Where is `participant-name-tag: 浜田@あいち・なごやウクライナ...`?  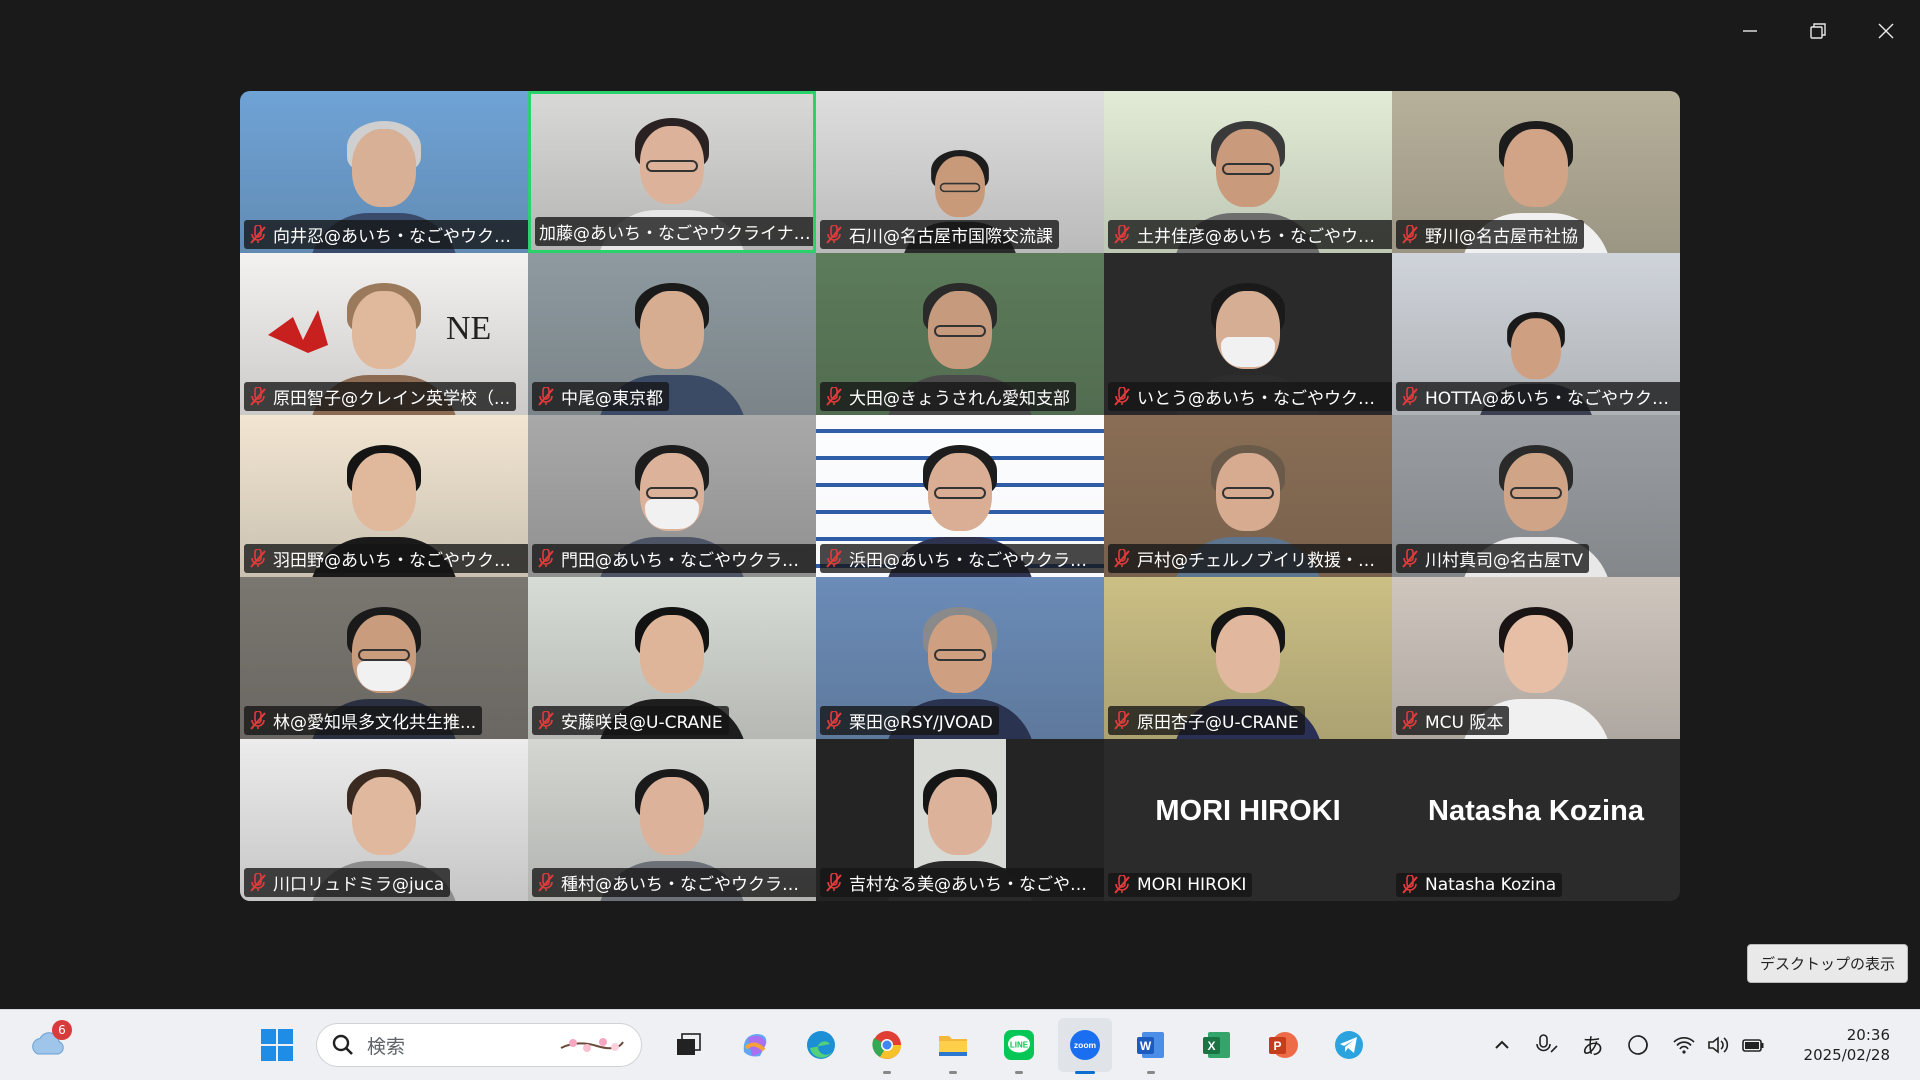
participant-name-tag: 浜田@あいち・なごやウクライナ... is located at coordinates (962, 558).